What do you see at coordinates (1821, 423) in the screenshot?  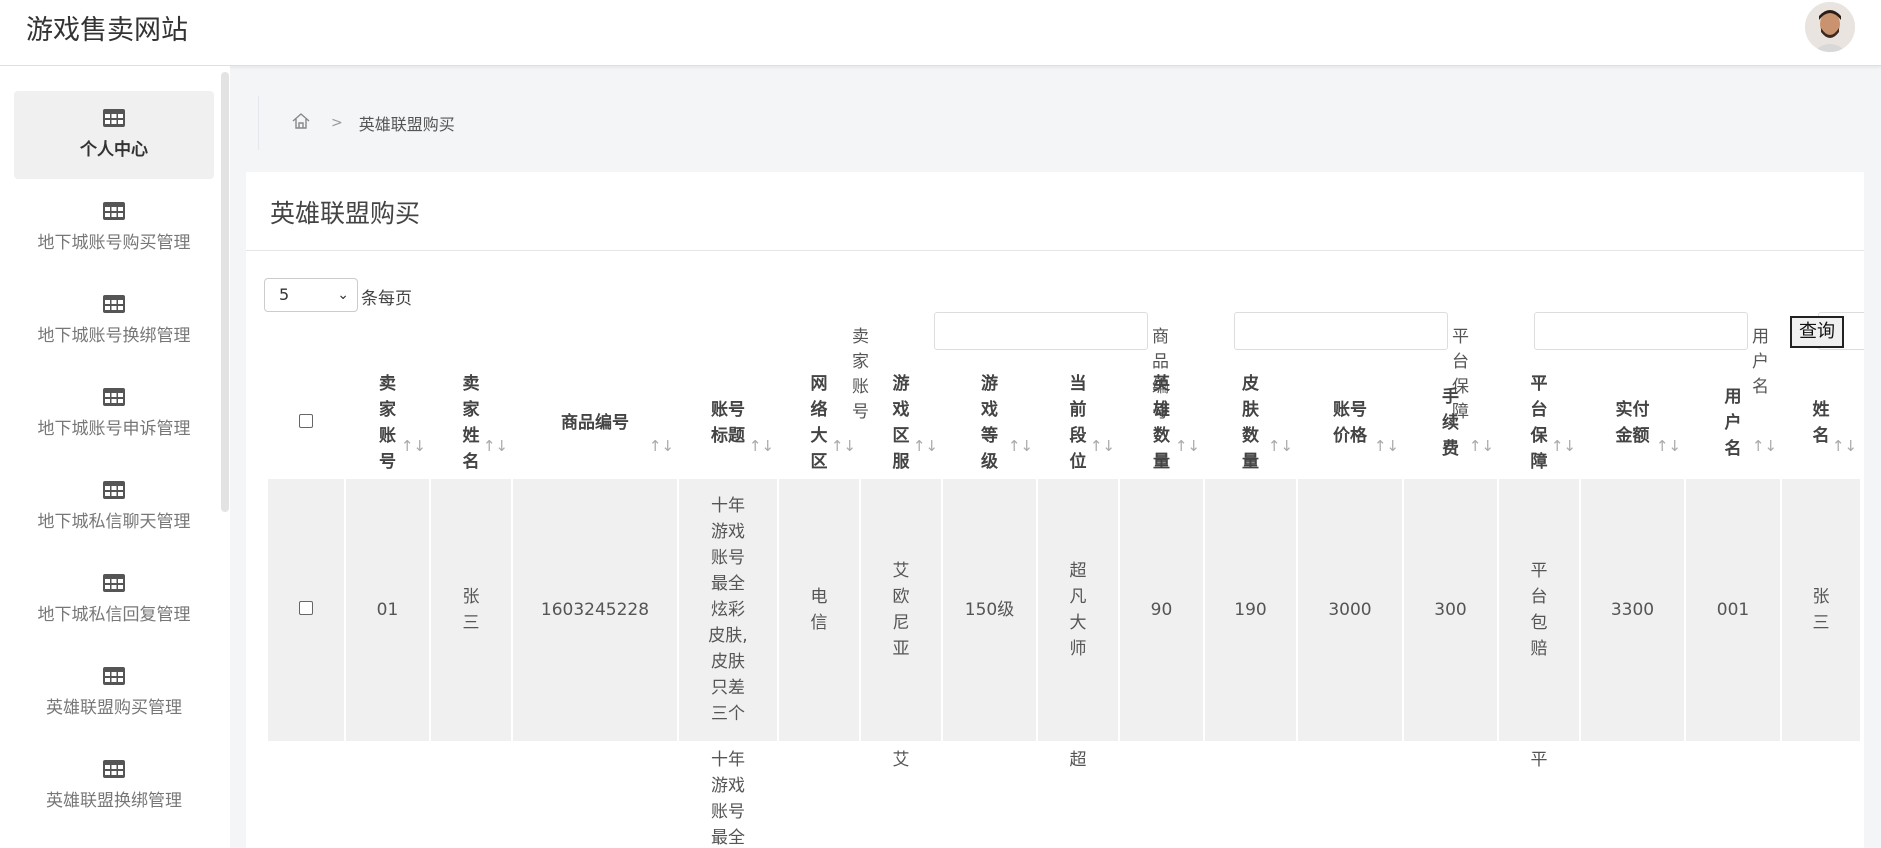 I see `column-header: 姓名 ↑↓` at bounding box center [1821, 423].